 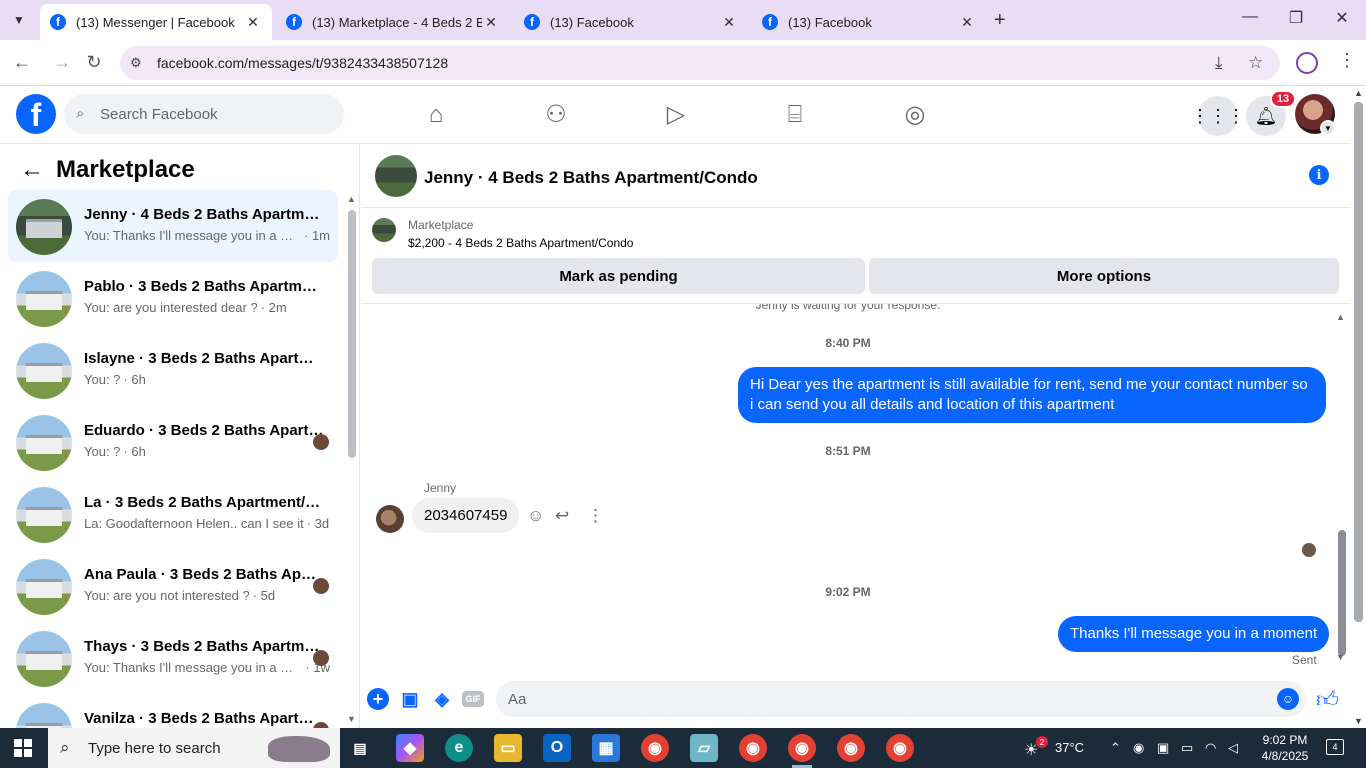 What do you see at coordinates (32, 170) in the screenshot?
I see `back-arrow-icon: ←` at bounding box center [32, 170].